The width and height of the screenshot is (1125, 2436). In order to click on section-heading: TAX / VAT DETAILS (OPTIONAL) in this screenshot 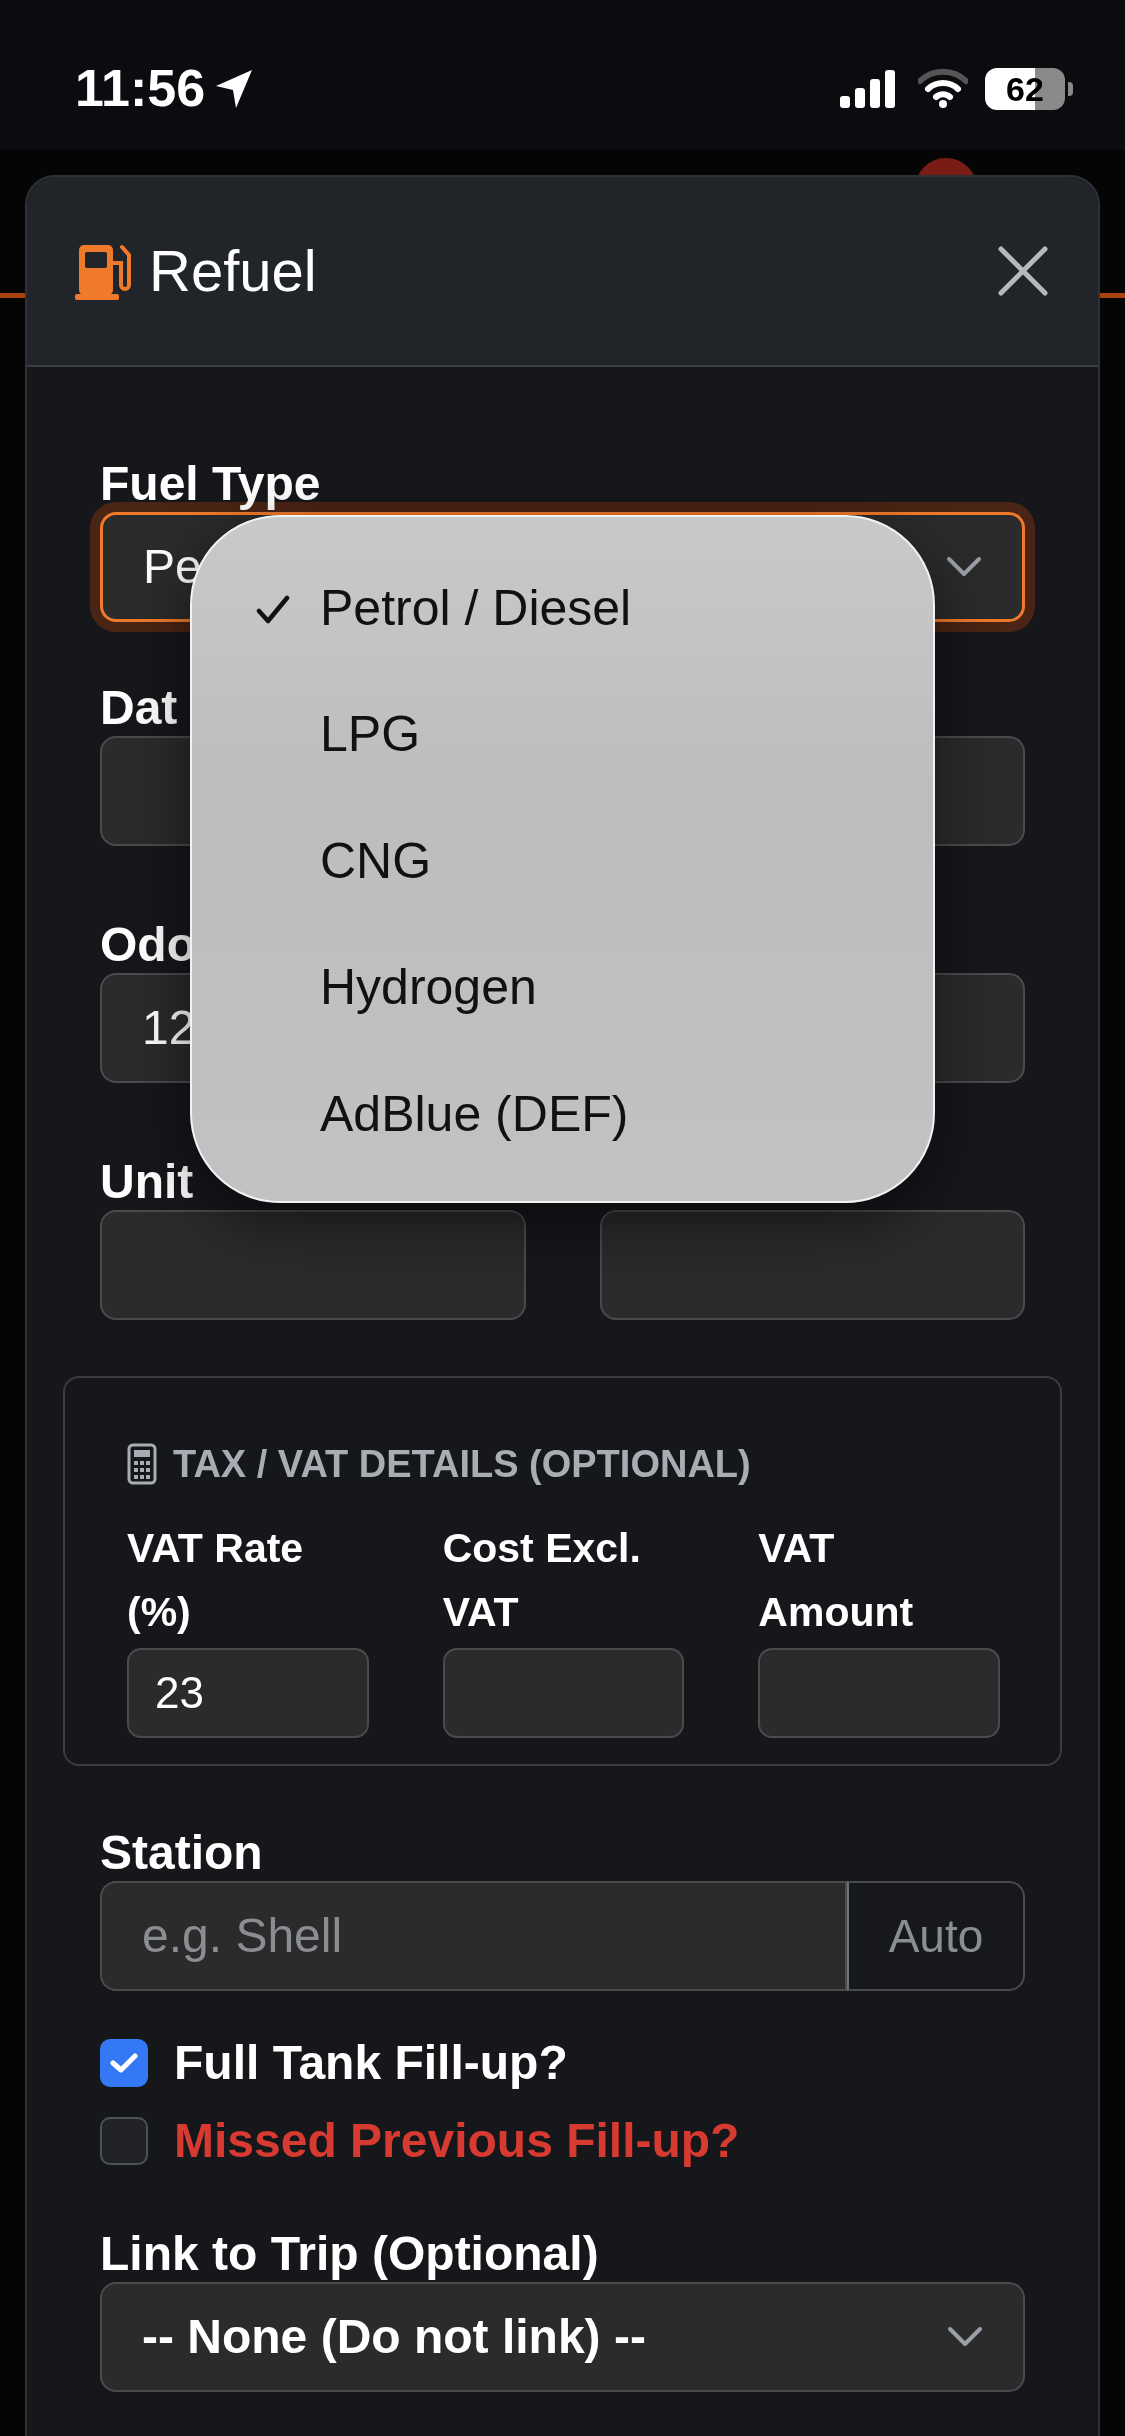, I will do `click(462, 1464)`.